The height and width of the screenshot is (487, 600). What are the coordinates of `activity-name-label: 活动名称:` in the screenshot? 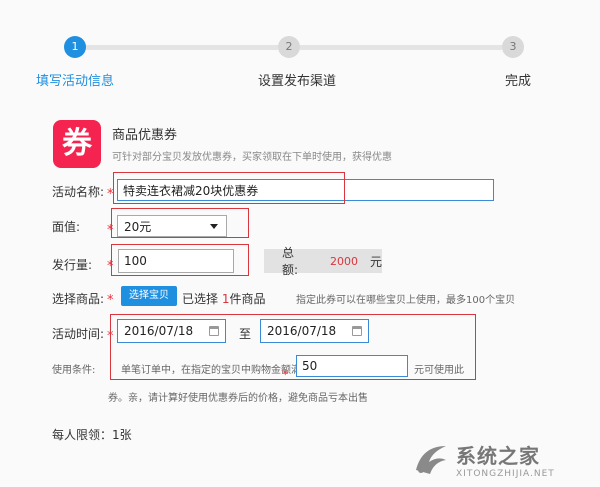 It's located at (78, 192).